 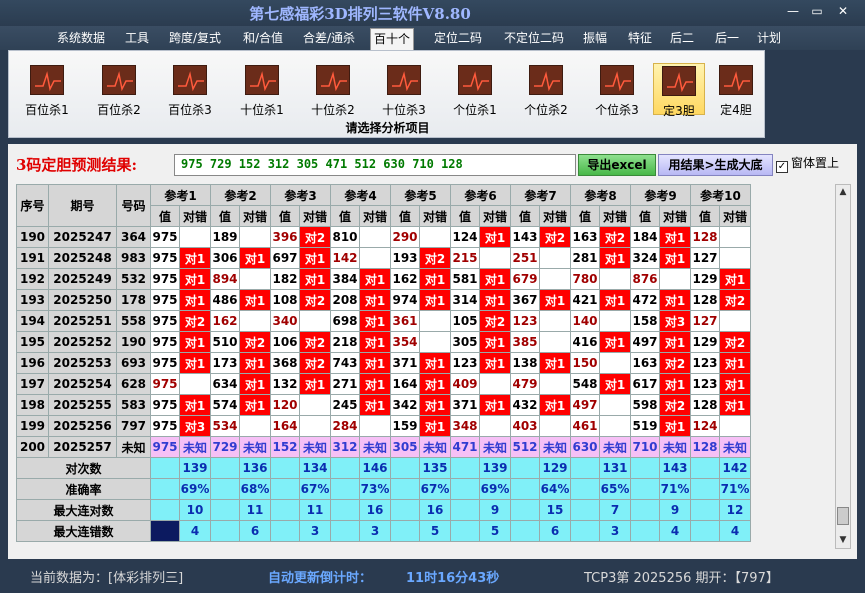 What do you see at coordinates (727, 39) in the screenshot?
I see `menu-item-11: 后一` at bounding box center [727, 39].